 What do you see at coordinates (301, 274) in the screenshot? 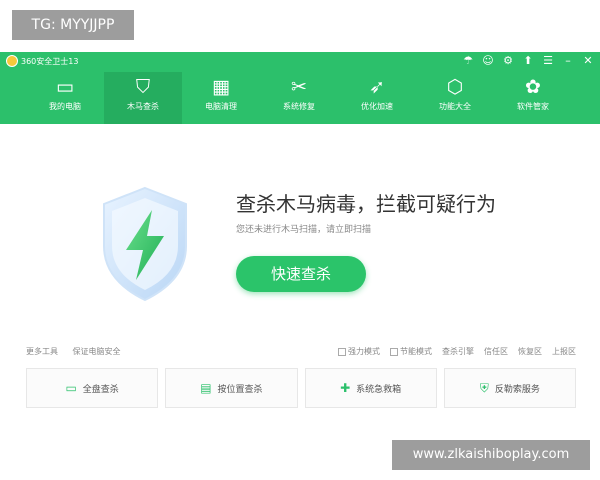
I see `quick-scan-button: 快速查杀` at bounding box center [301, 274].